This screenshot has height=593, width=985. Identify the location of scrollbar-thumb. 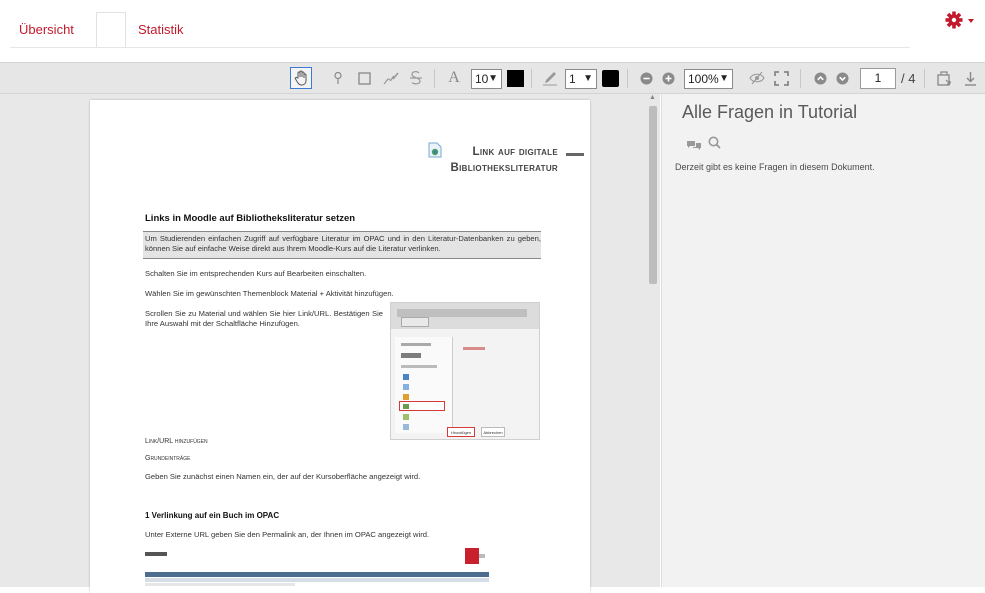
(653, 195).